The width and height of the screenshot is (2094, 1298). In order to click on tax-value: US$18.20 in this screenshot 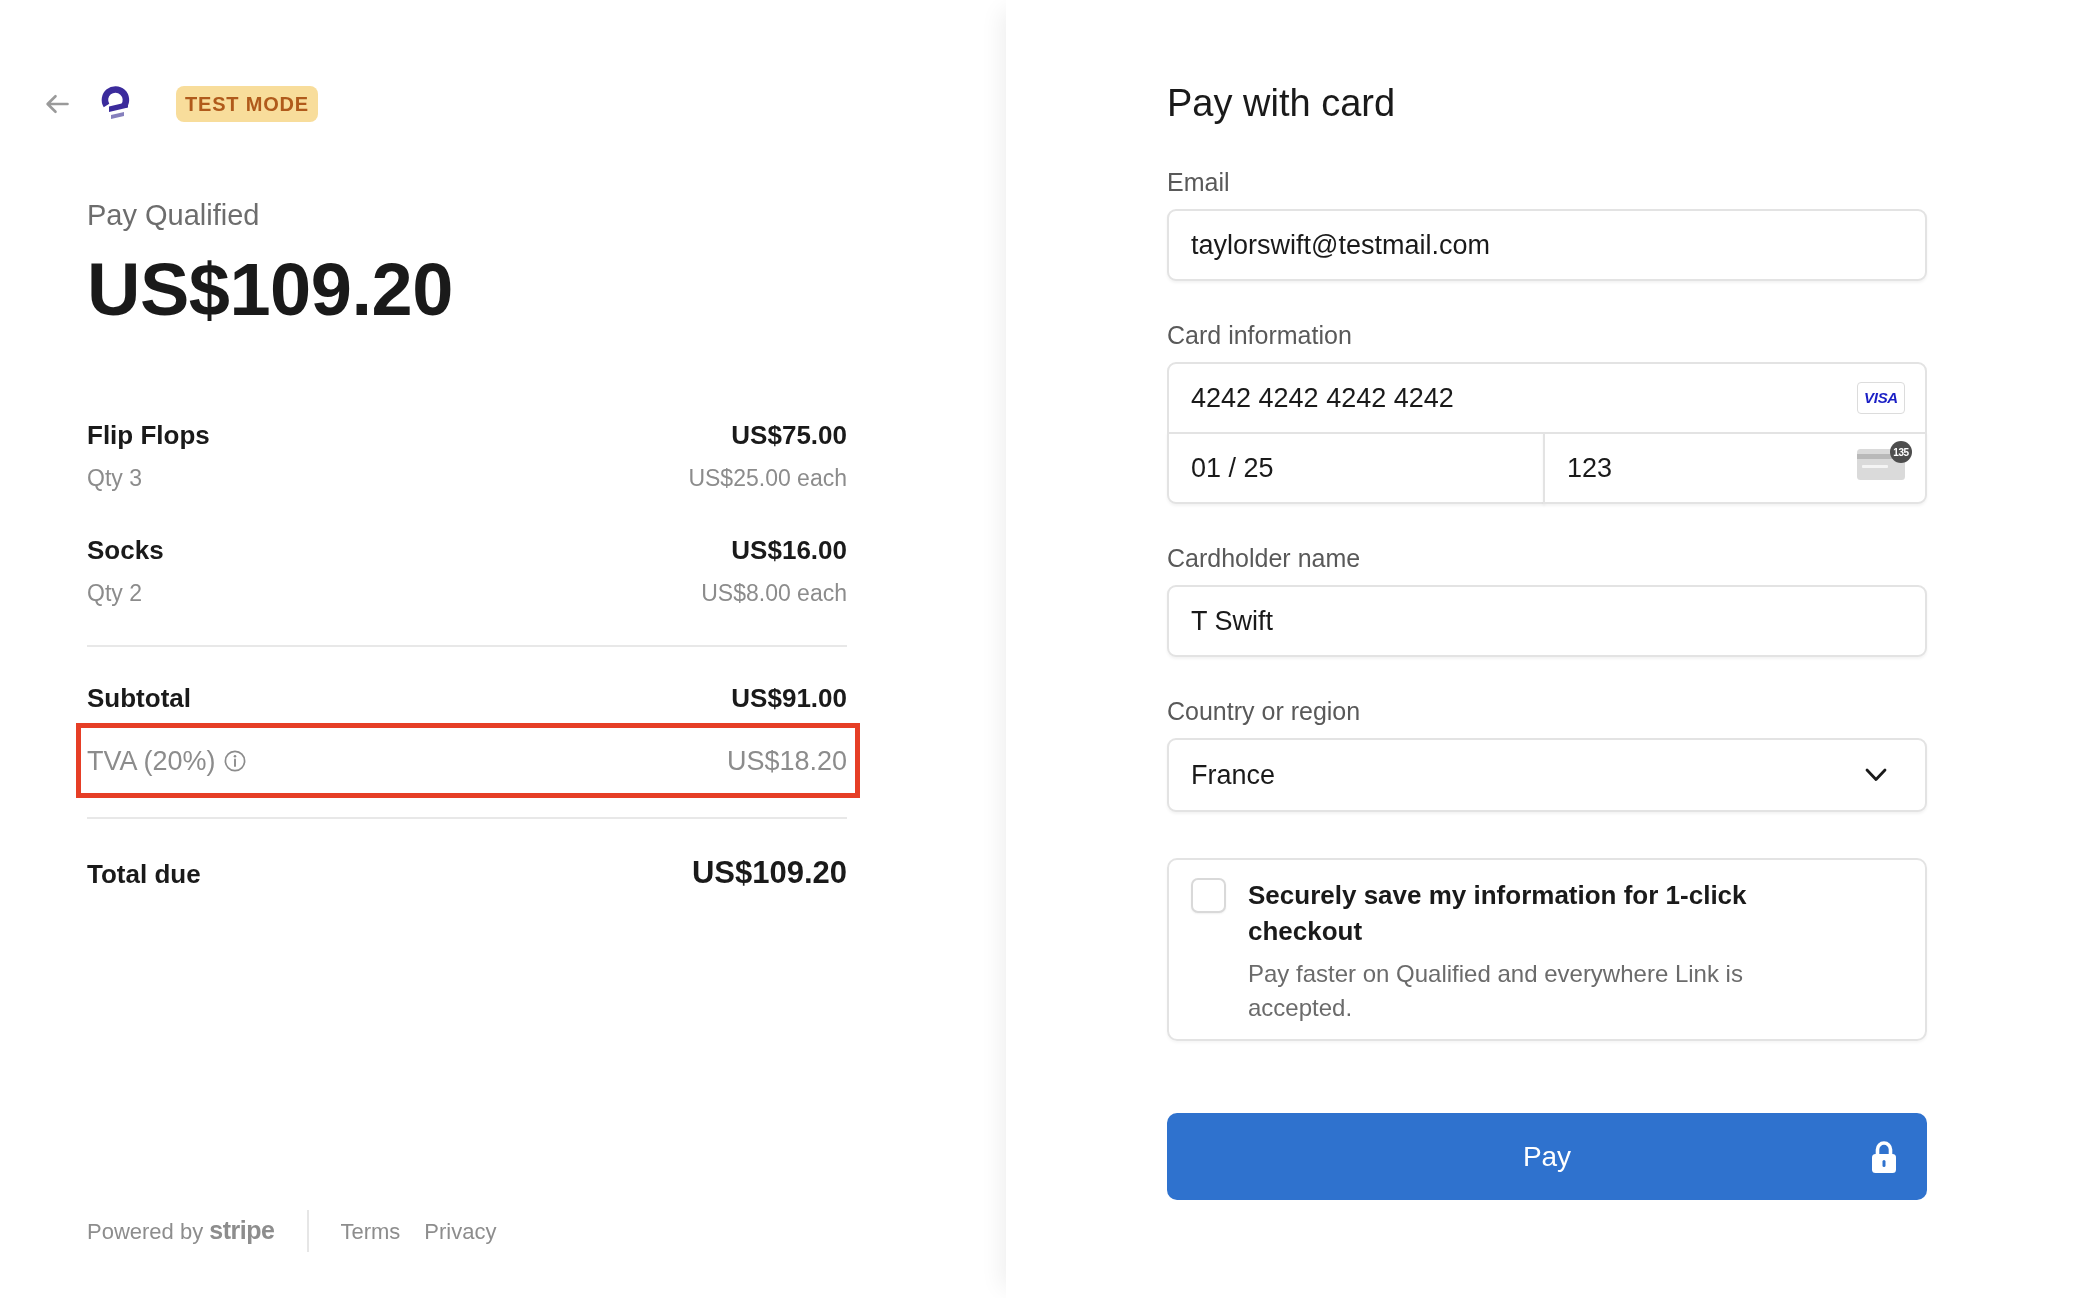, I will do `click(786, 761)`.